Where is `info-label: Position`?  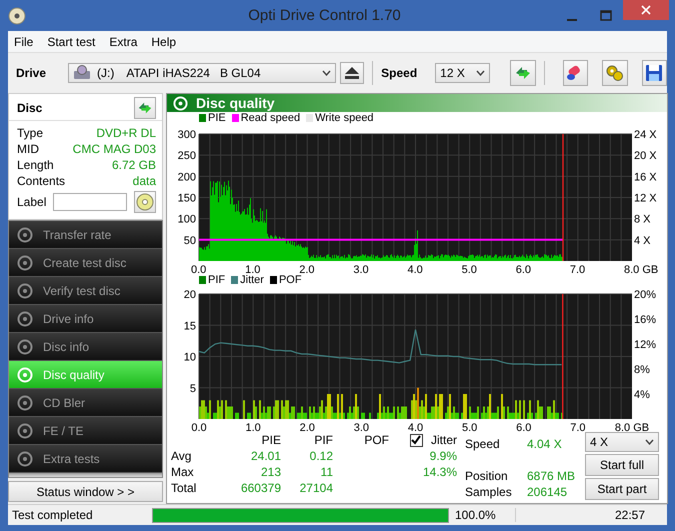 info-label: Position is located at coordinates (487, 476).